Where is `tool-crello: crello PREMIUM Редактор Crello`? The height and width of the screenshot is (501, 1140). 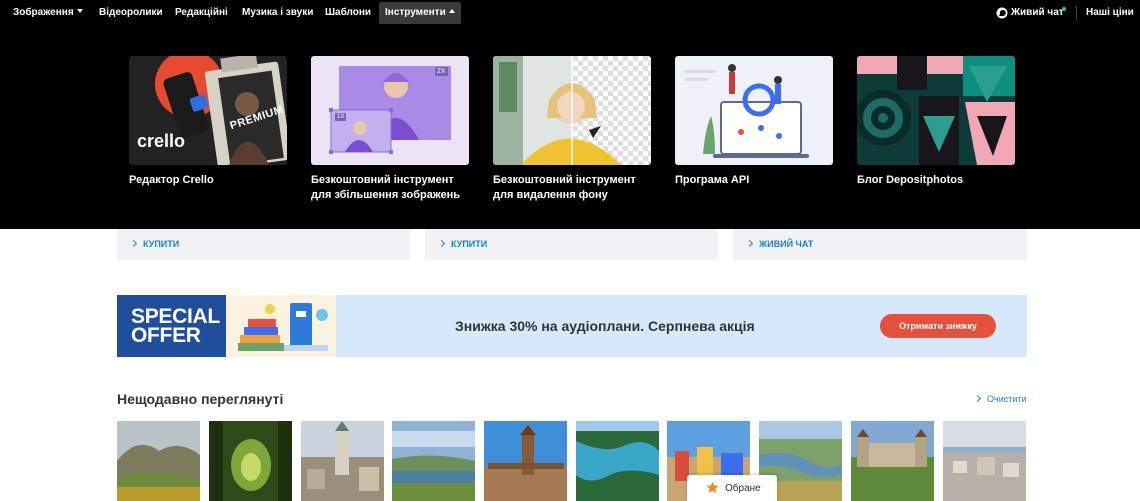 tool-crello: crello PREMIUM Редактор Crello is located at coordinates (208, 122).